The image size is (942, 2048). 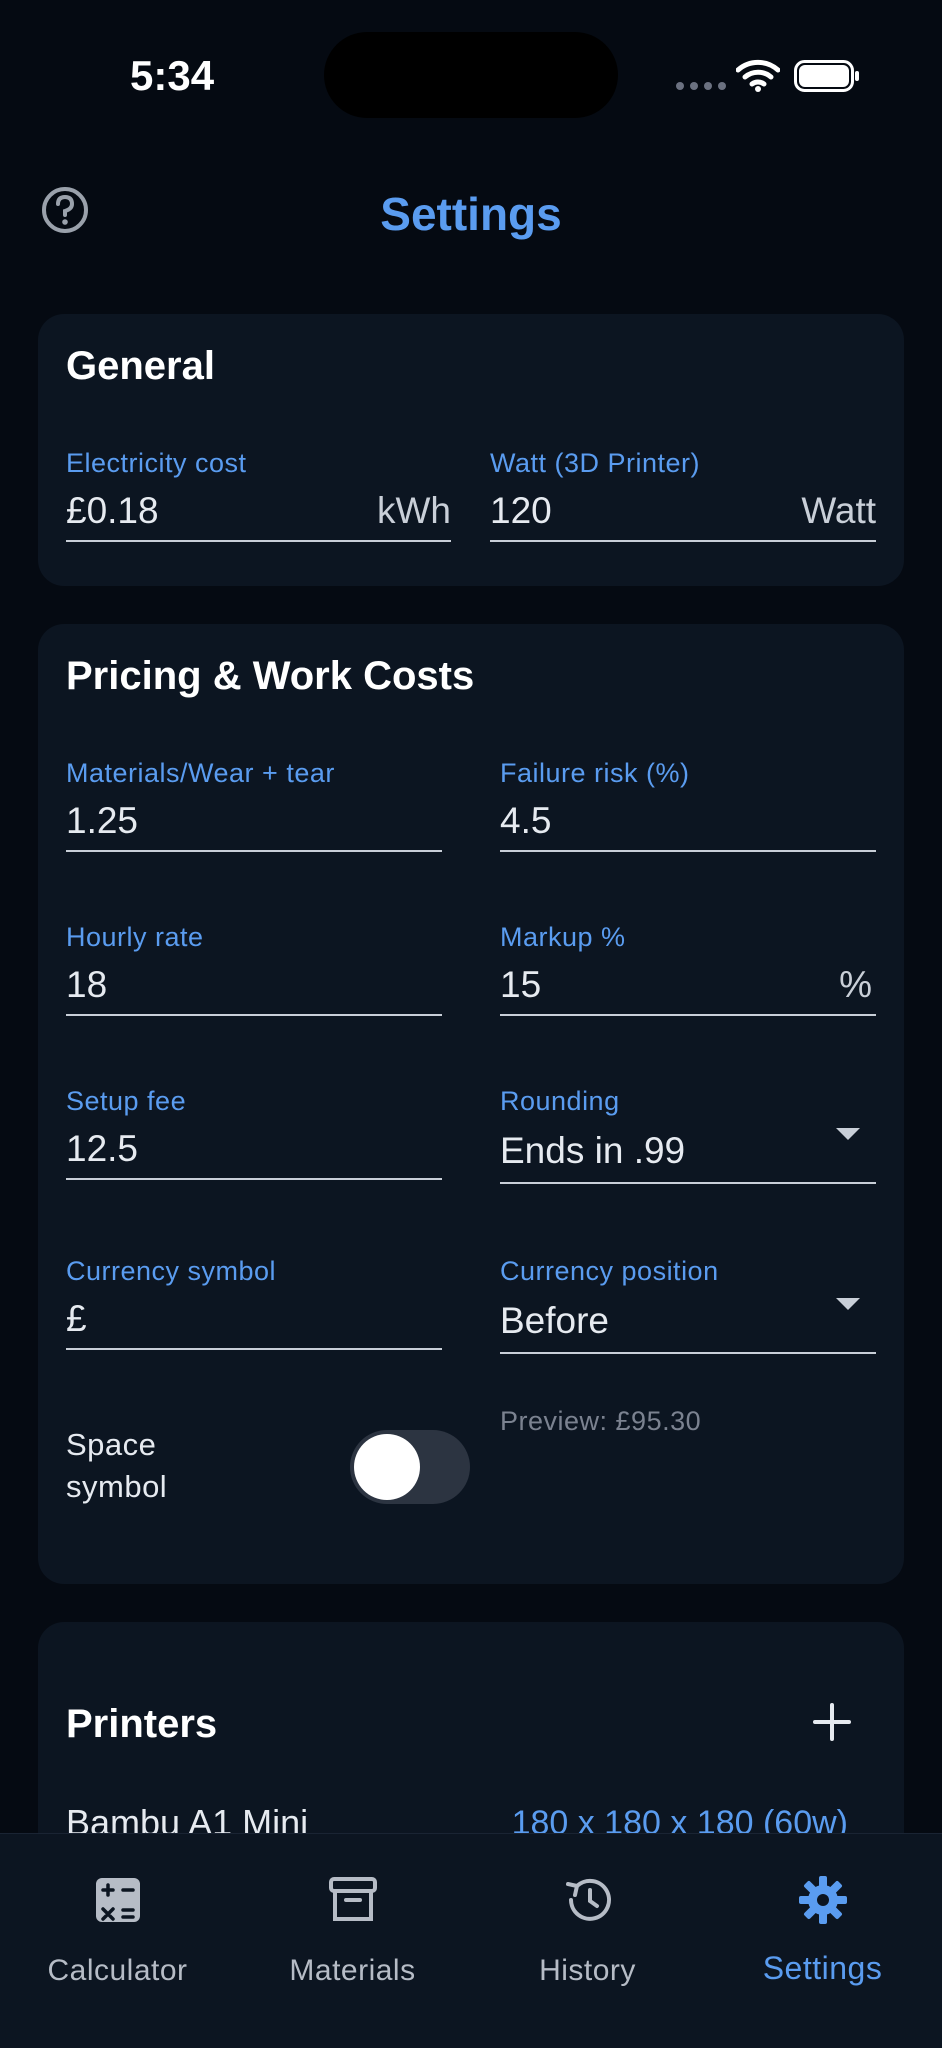 What do you see at coordinates (595, 463) in the screenshot?
I see `watt-label: Watt (3D Printer)` at bounding box center [595, 463].